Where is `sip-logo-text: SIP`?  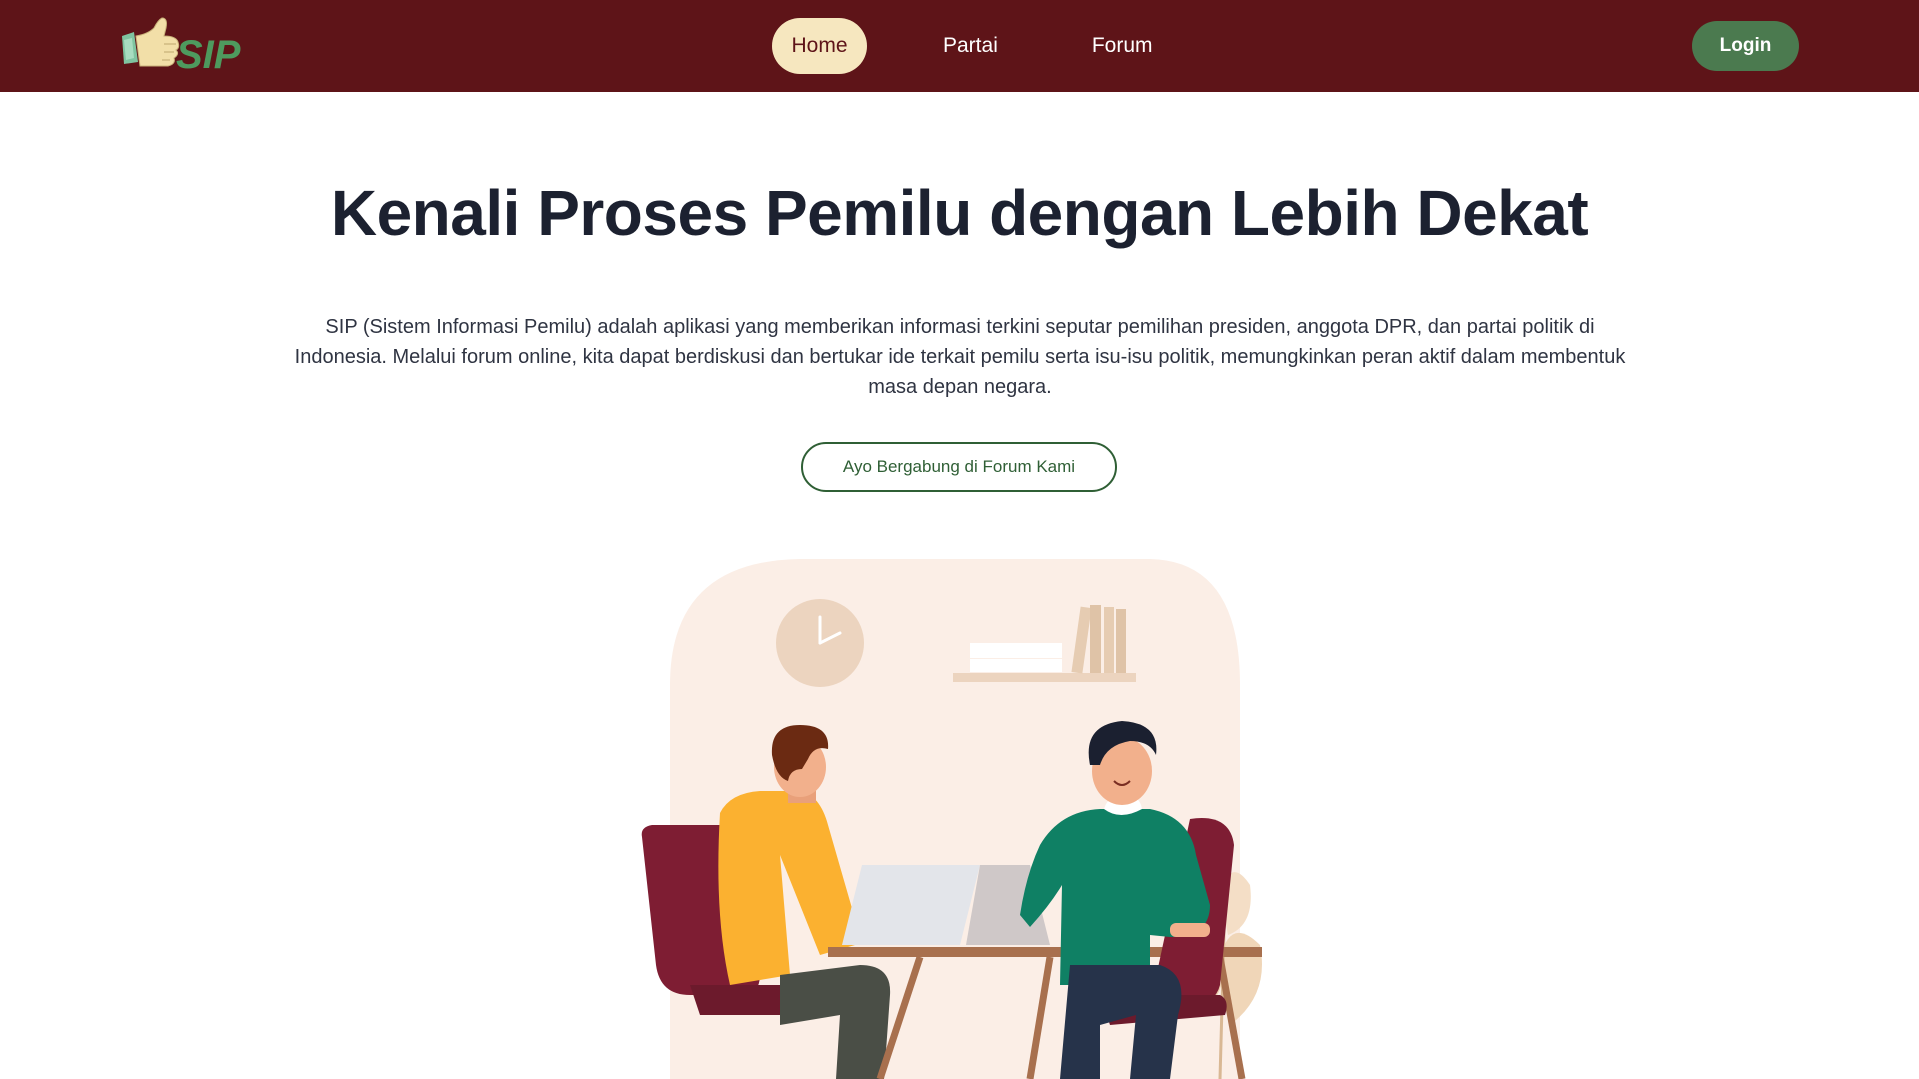
sip-logo-text: SIP is located at coordinates (208, 54).